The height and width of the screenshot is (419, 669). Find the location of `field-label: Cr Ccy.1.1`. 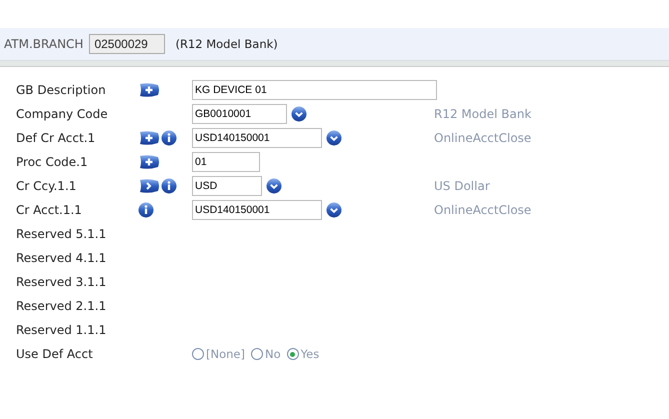

field-label: Cr Ccy.1.1 is located at coordinates (47, 186).